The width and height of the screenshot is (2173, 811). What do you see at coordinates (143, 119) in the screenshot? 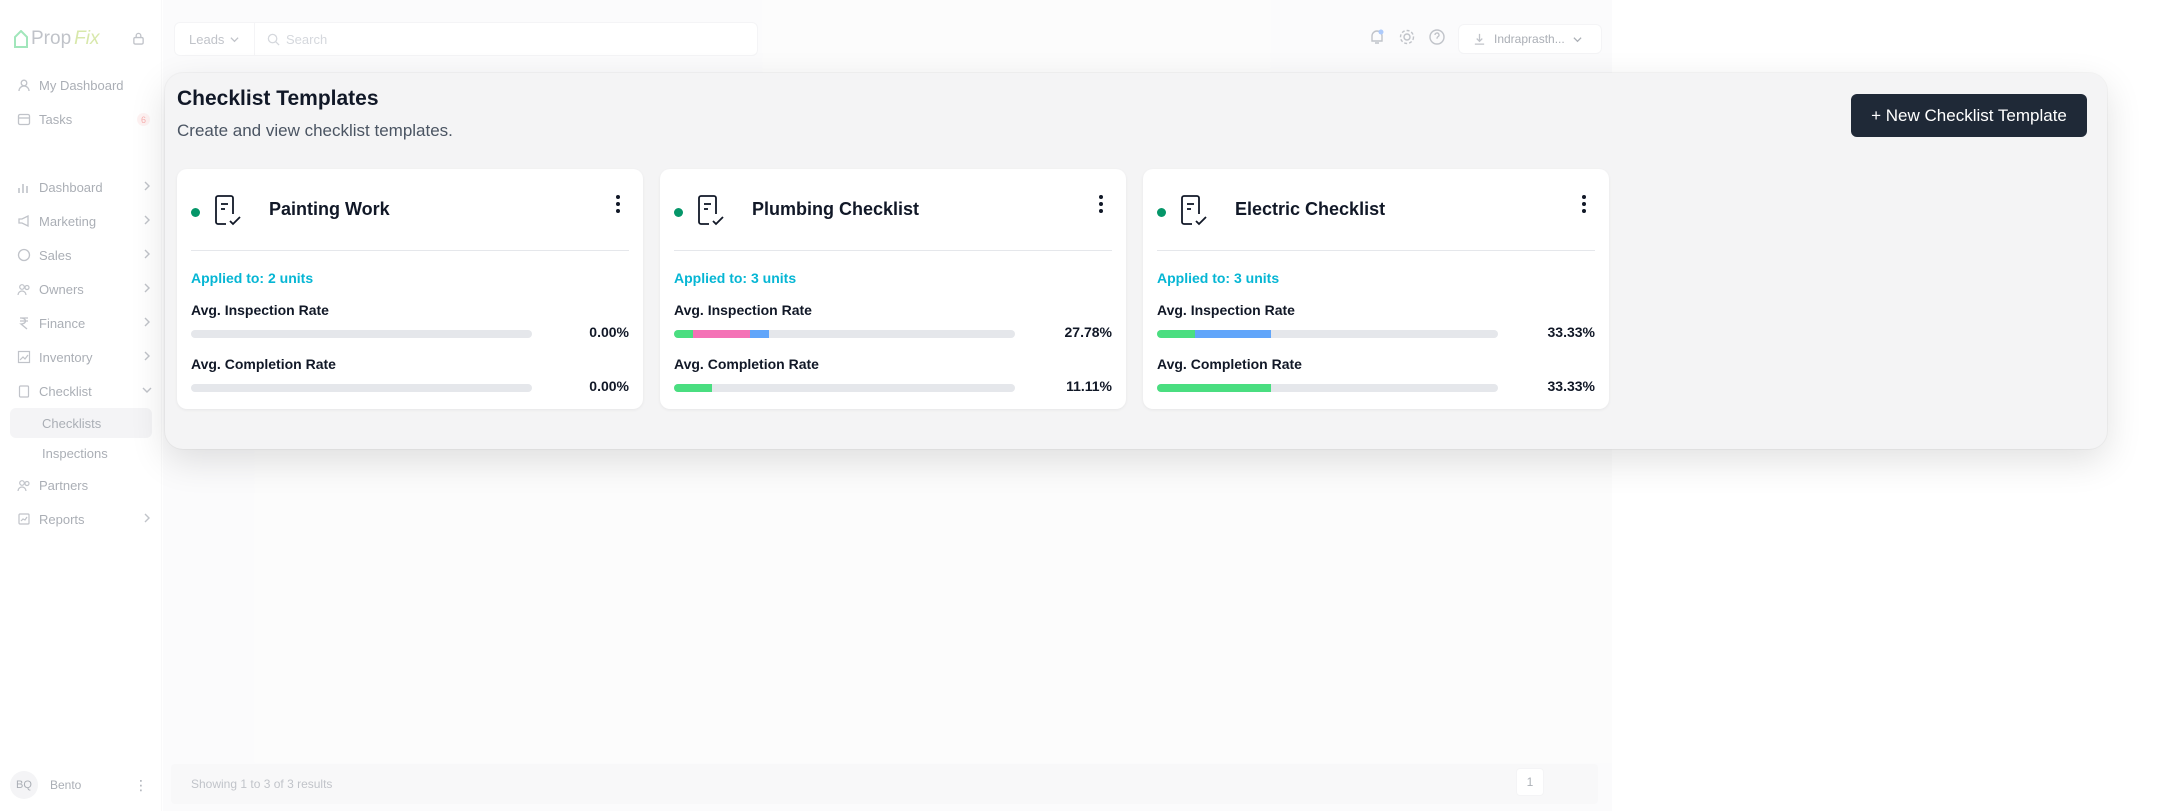
I see `tasks-count-badge: 6` at bounding box center [143, 119].